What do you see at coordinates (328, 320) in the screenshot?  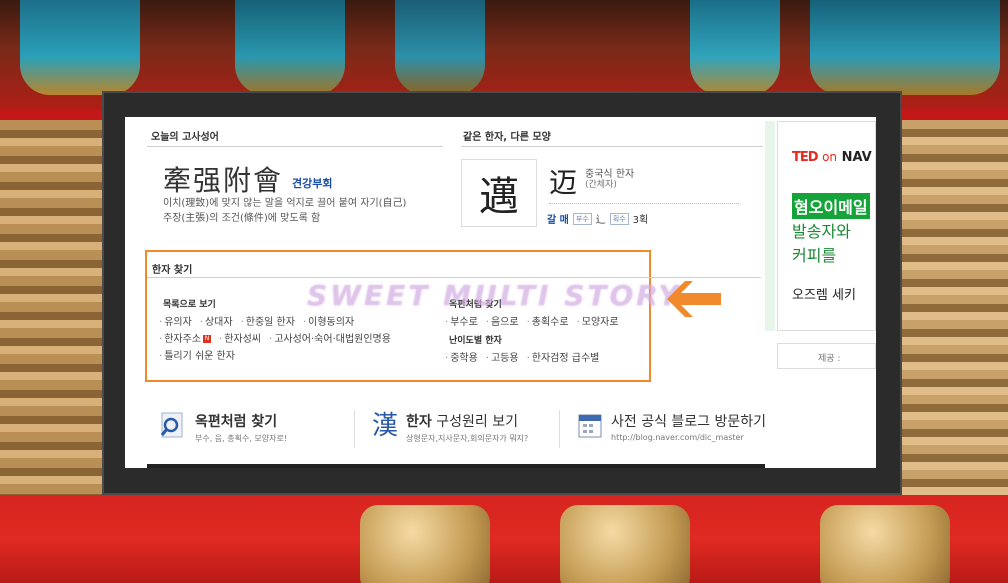 I see `link-variant-synonyms: 이형동의자` at bounding box center [328, 320].